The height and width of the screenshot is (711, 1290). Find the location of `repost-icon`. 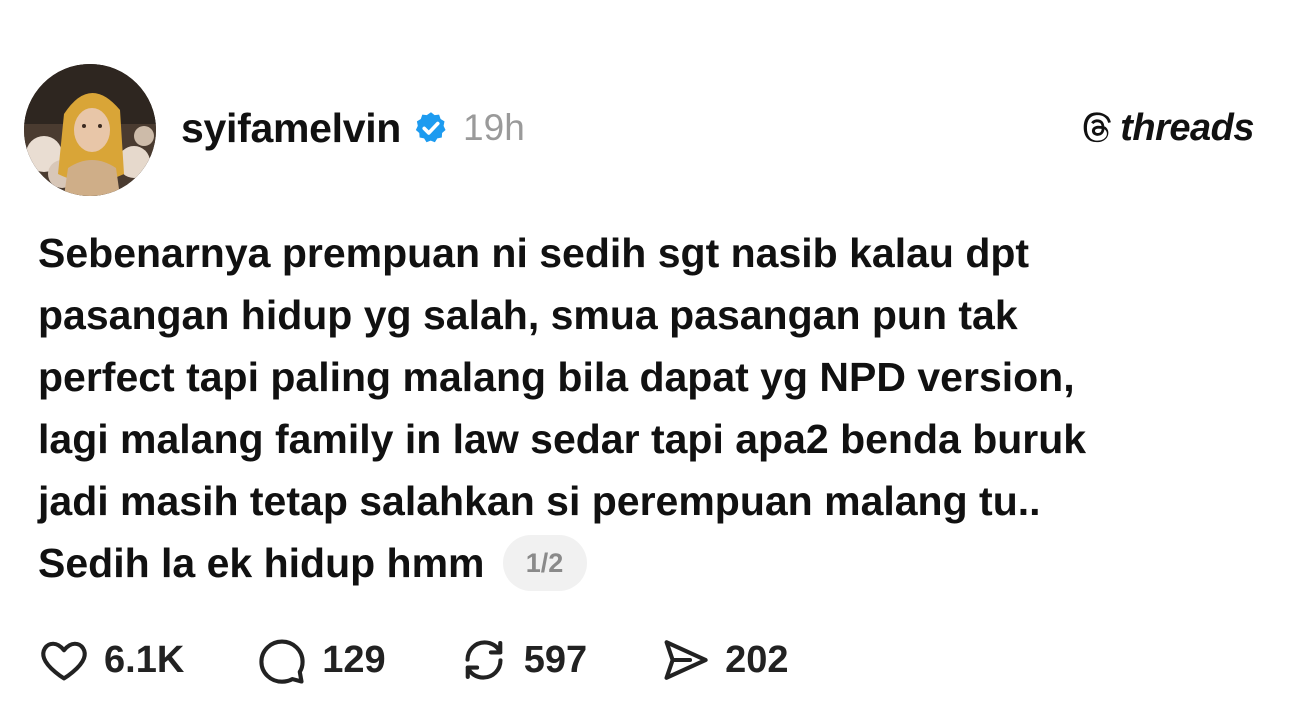

repost-icon is located at coordinates (484, 660).